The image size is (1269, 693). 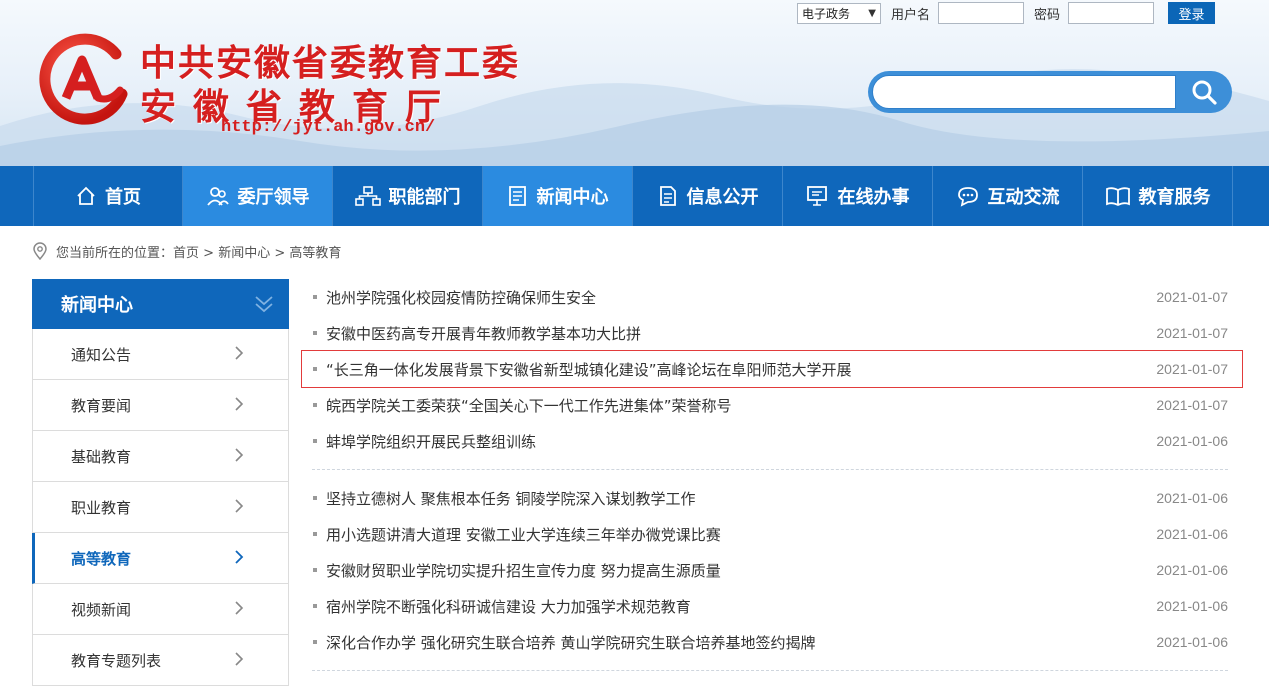 What do you see at coordinates (571, 642) in the screenshot?
I see `news-title: 深化合作办学 强化研究生联合培养 黄山学院研究生联合培养基地签约揭牌` at bounding box center [571, 642].